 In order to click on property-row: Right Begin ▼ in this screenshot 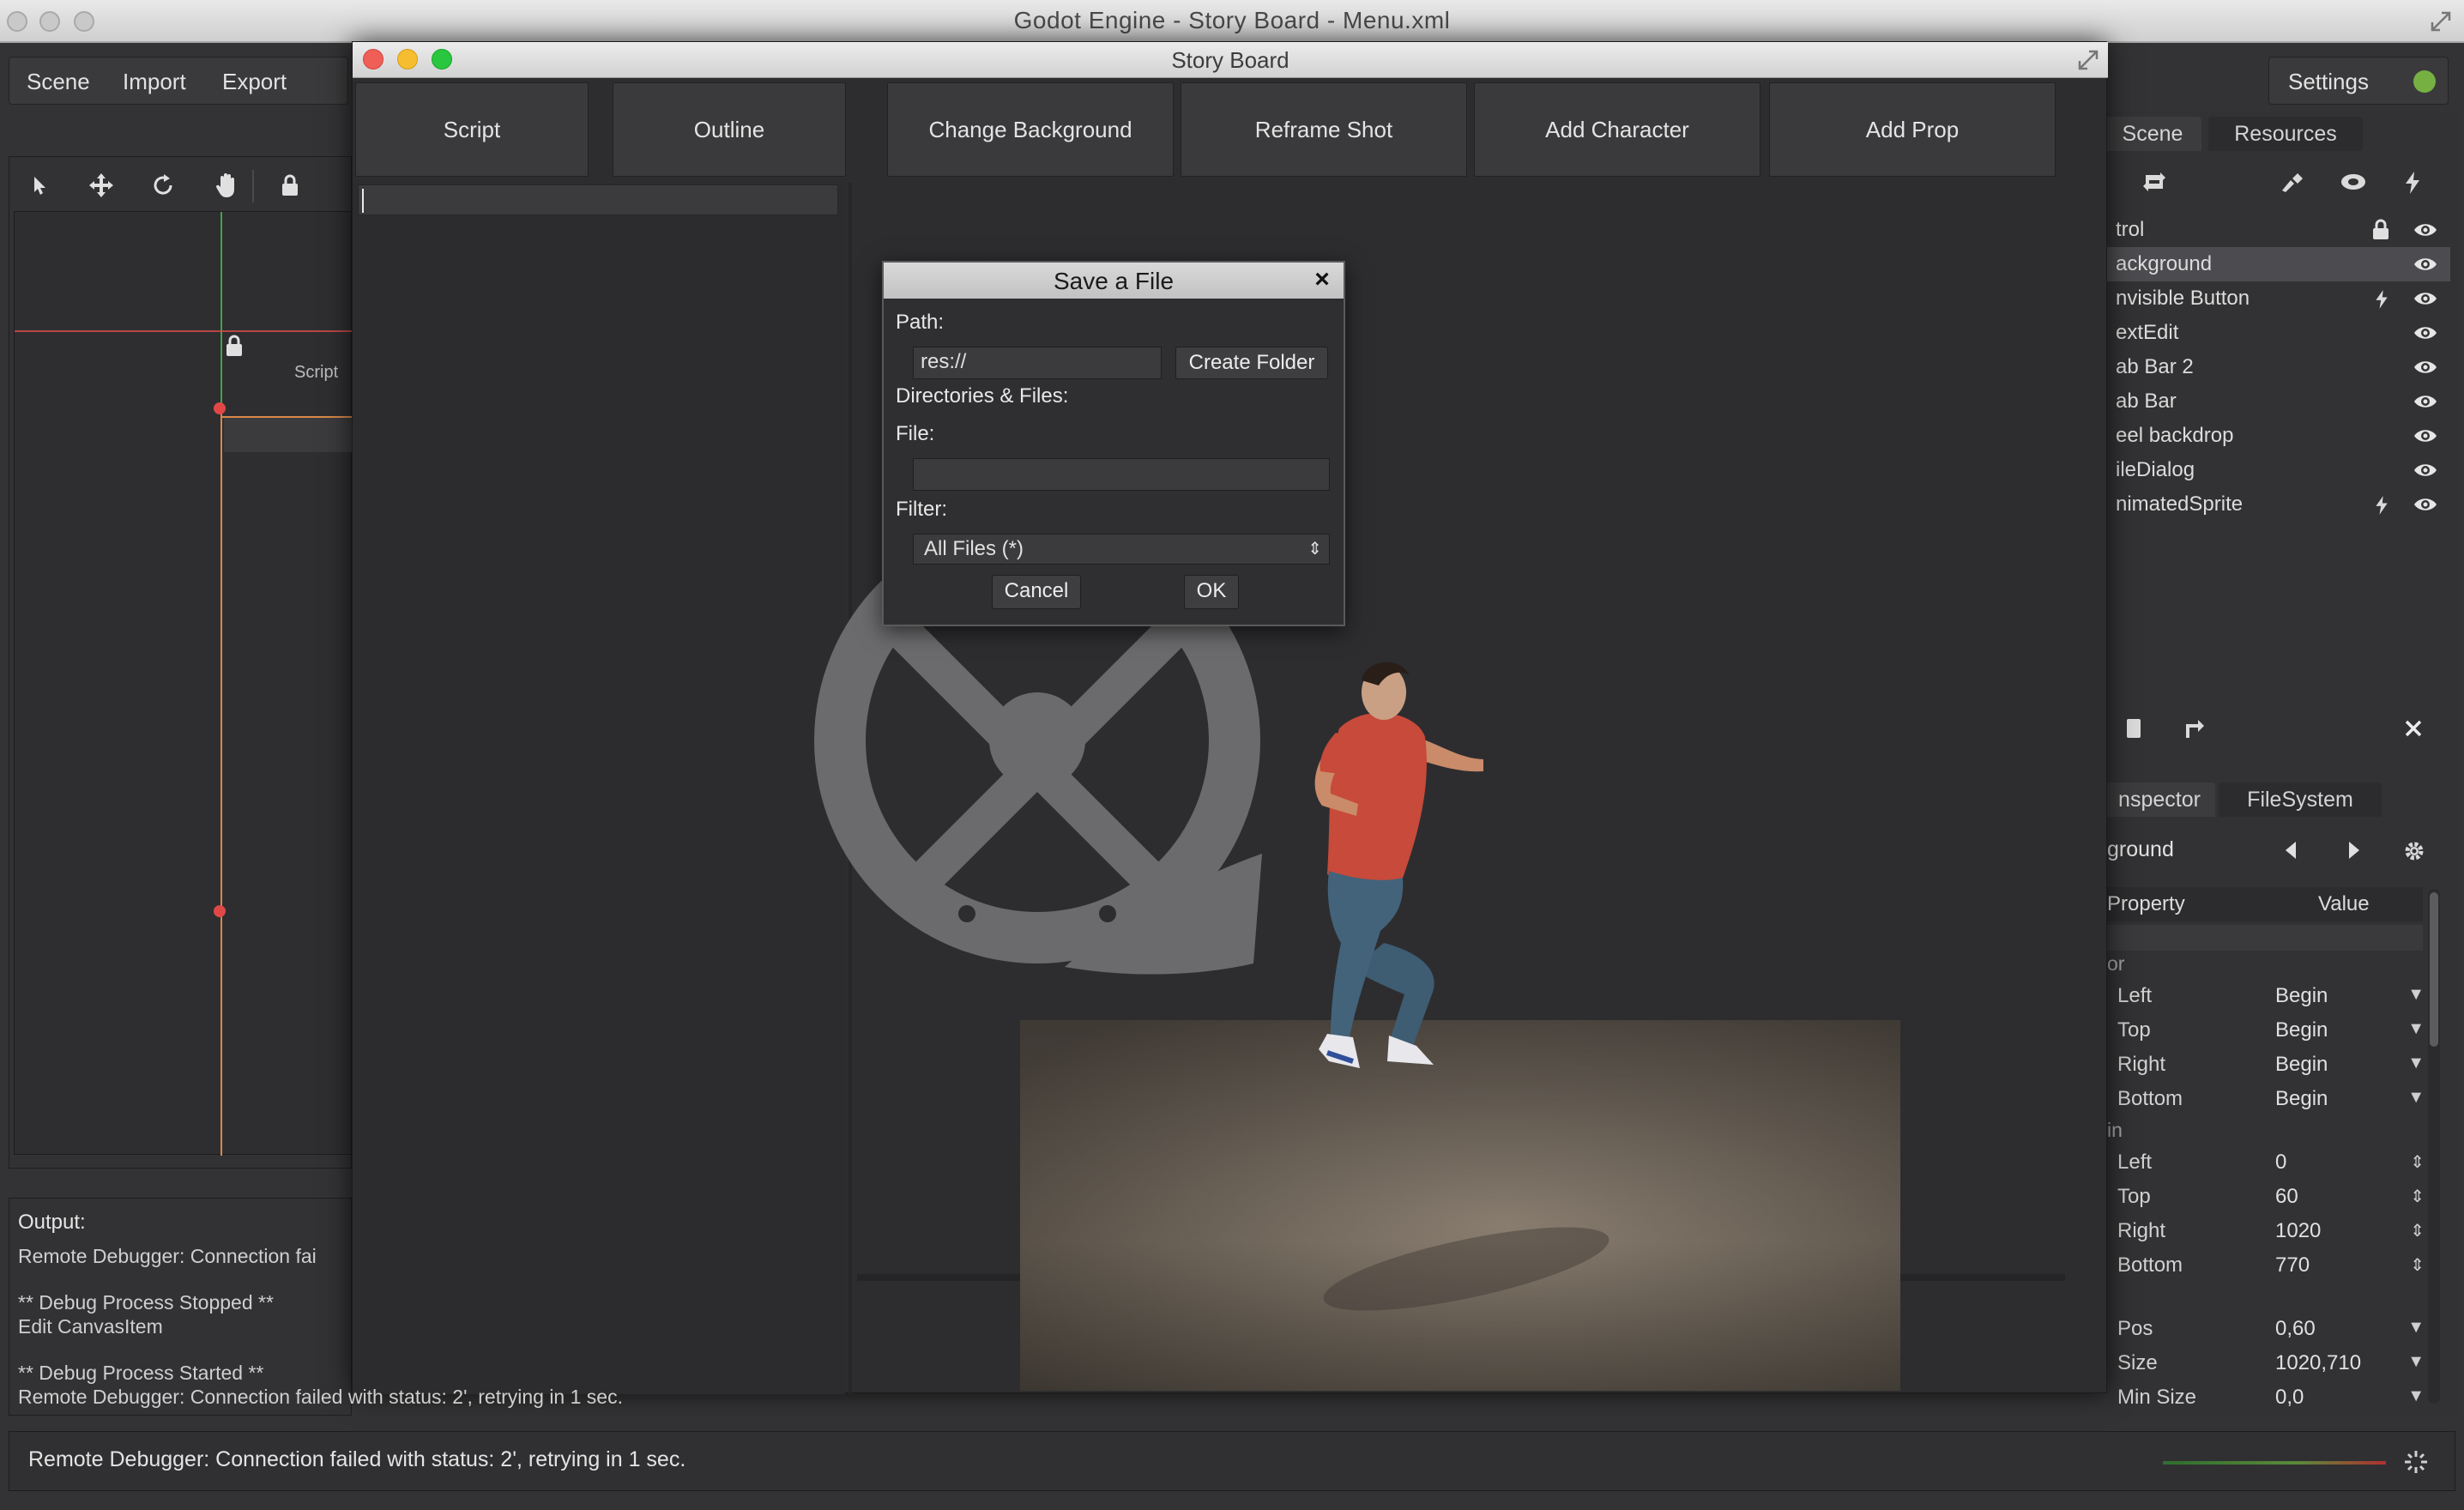, I will do `click(2266, 1064)`.